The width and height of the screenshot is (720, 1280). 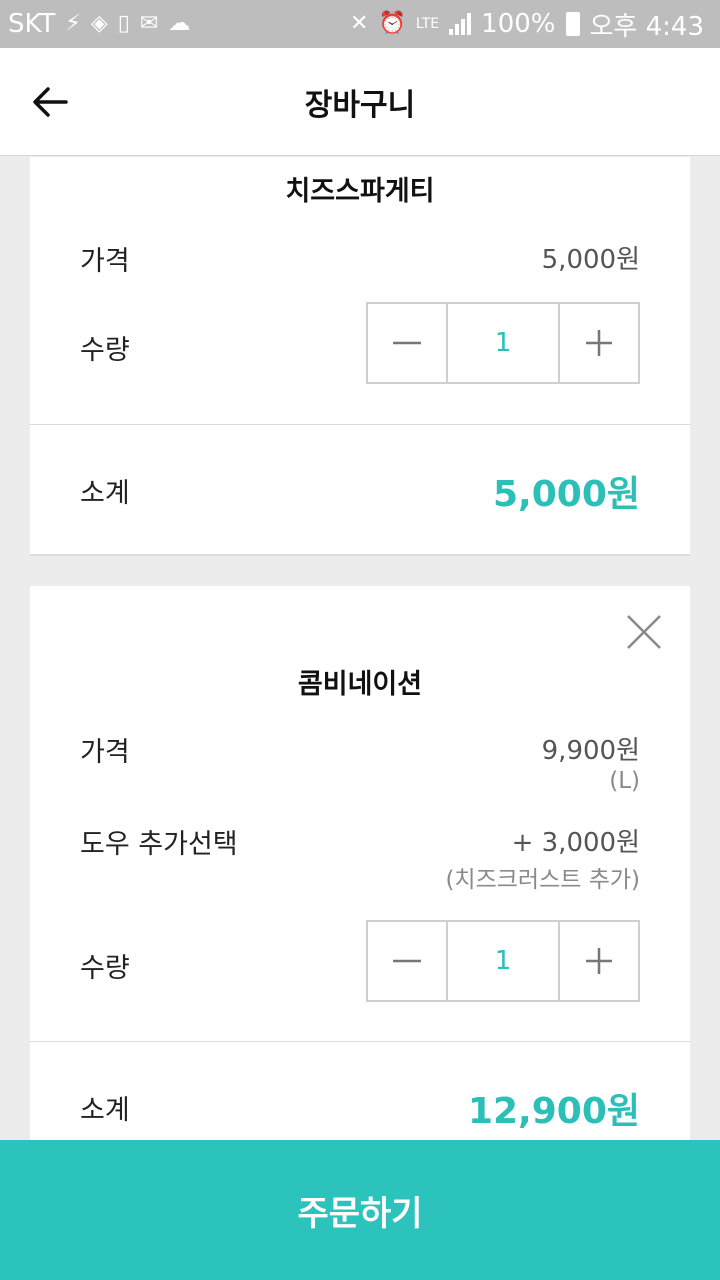 I want to click on back-button, so click(x=50, y=102).